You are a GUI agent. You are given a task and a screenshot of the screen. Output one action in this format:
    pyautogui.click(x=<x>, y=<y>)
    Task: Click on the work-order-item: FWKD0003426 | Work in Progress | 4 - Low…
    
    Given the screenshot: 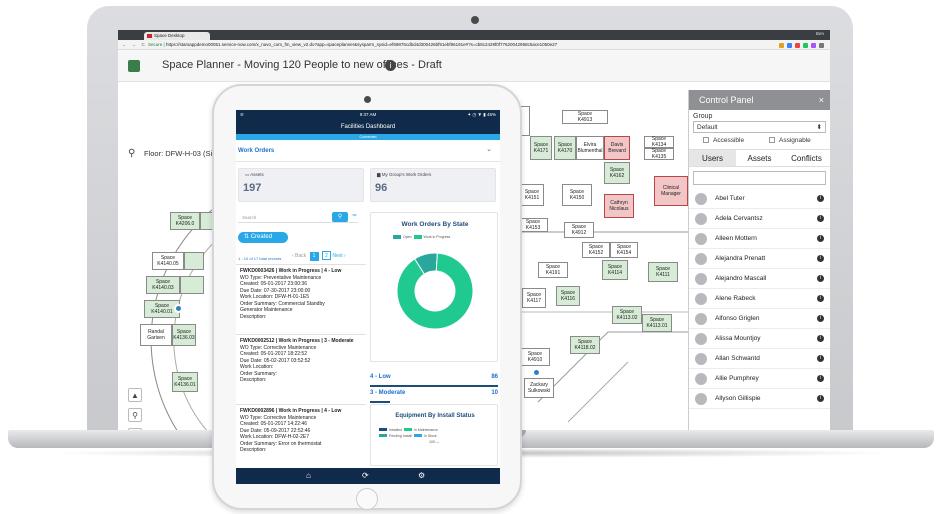 What is the action you would take?
    pyautogui.click(x=302, y=294)
    